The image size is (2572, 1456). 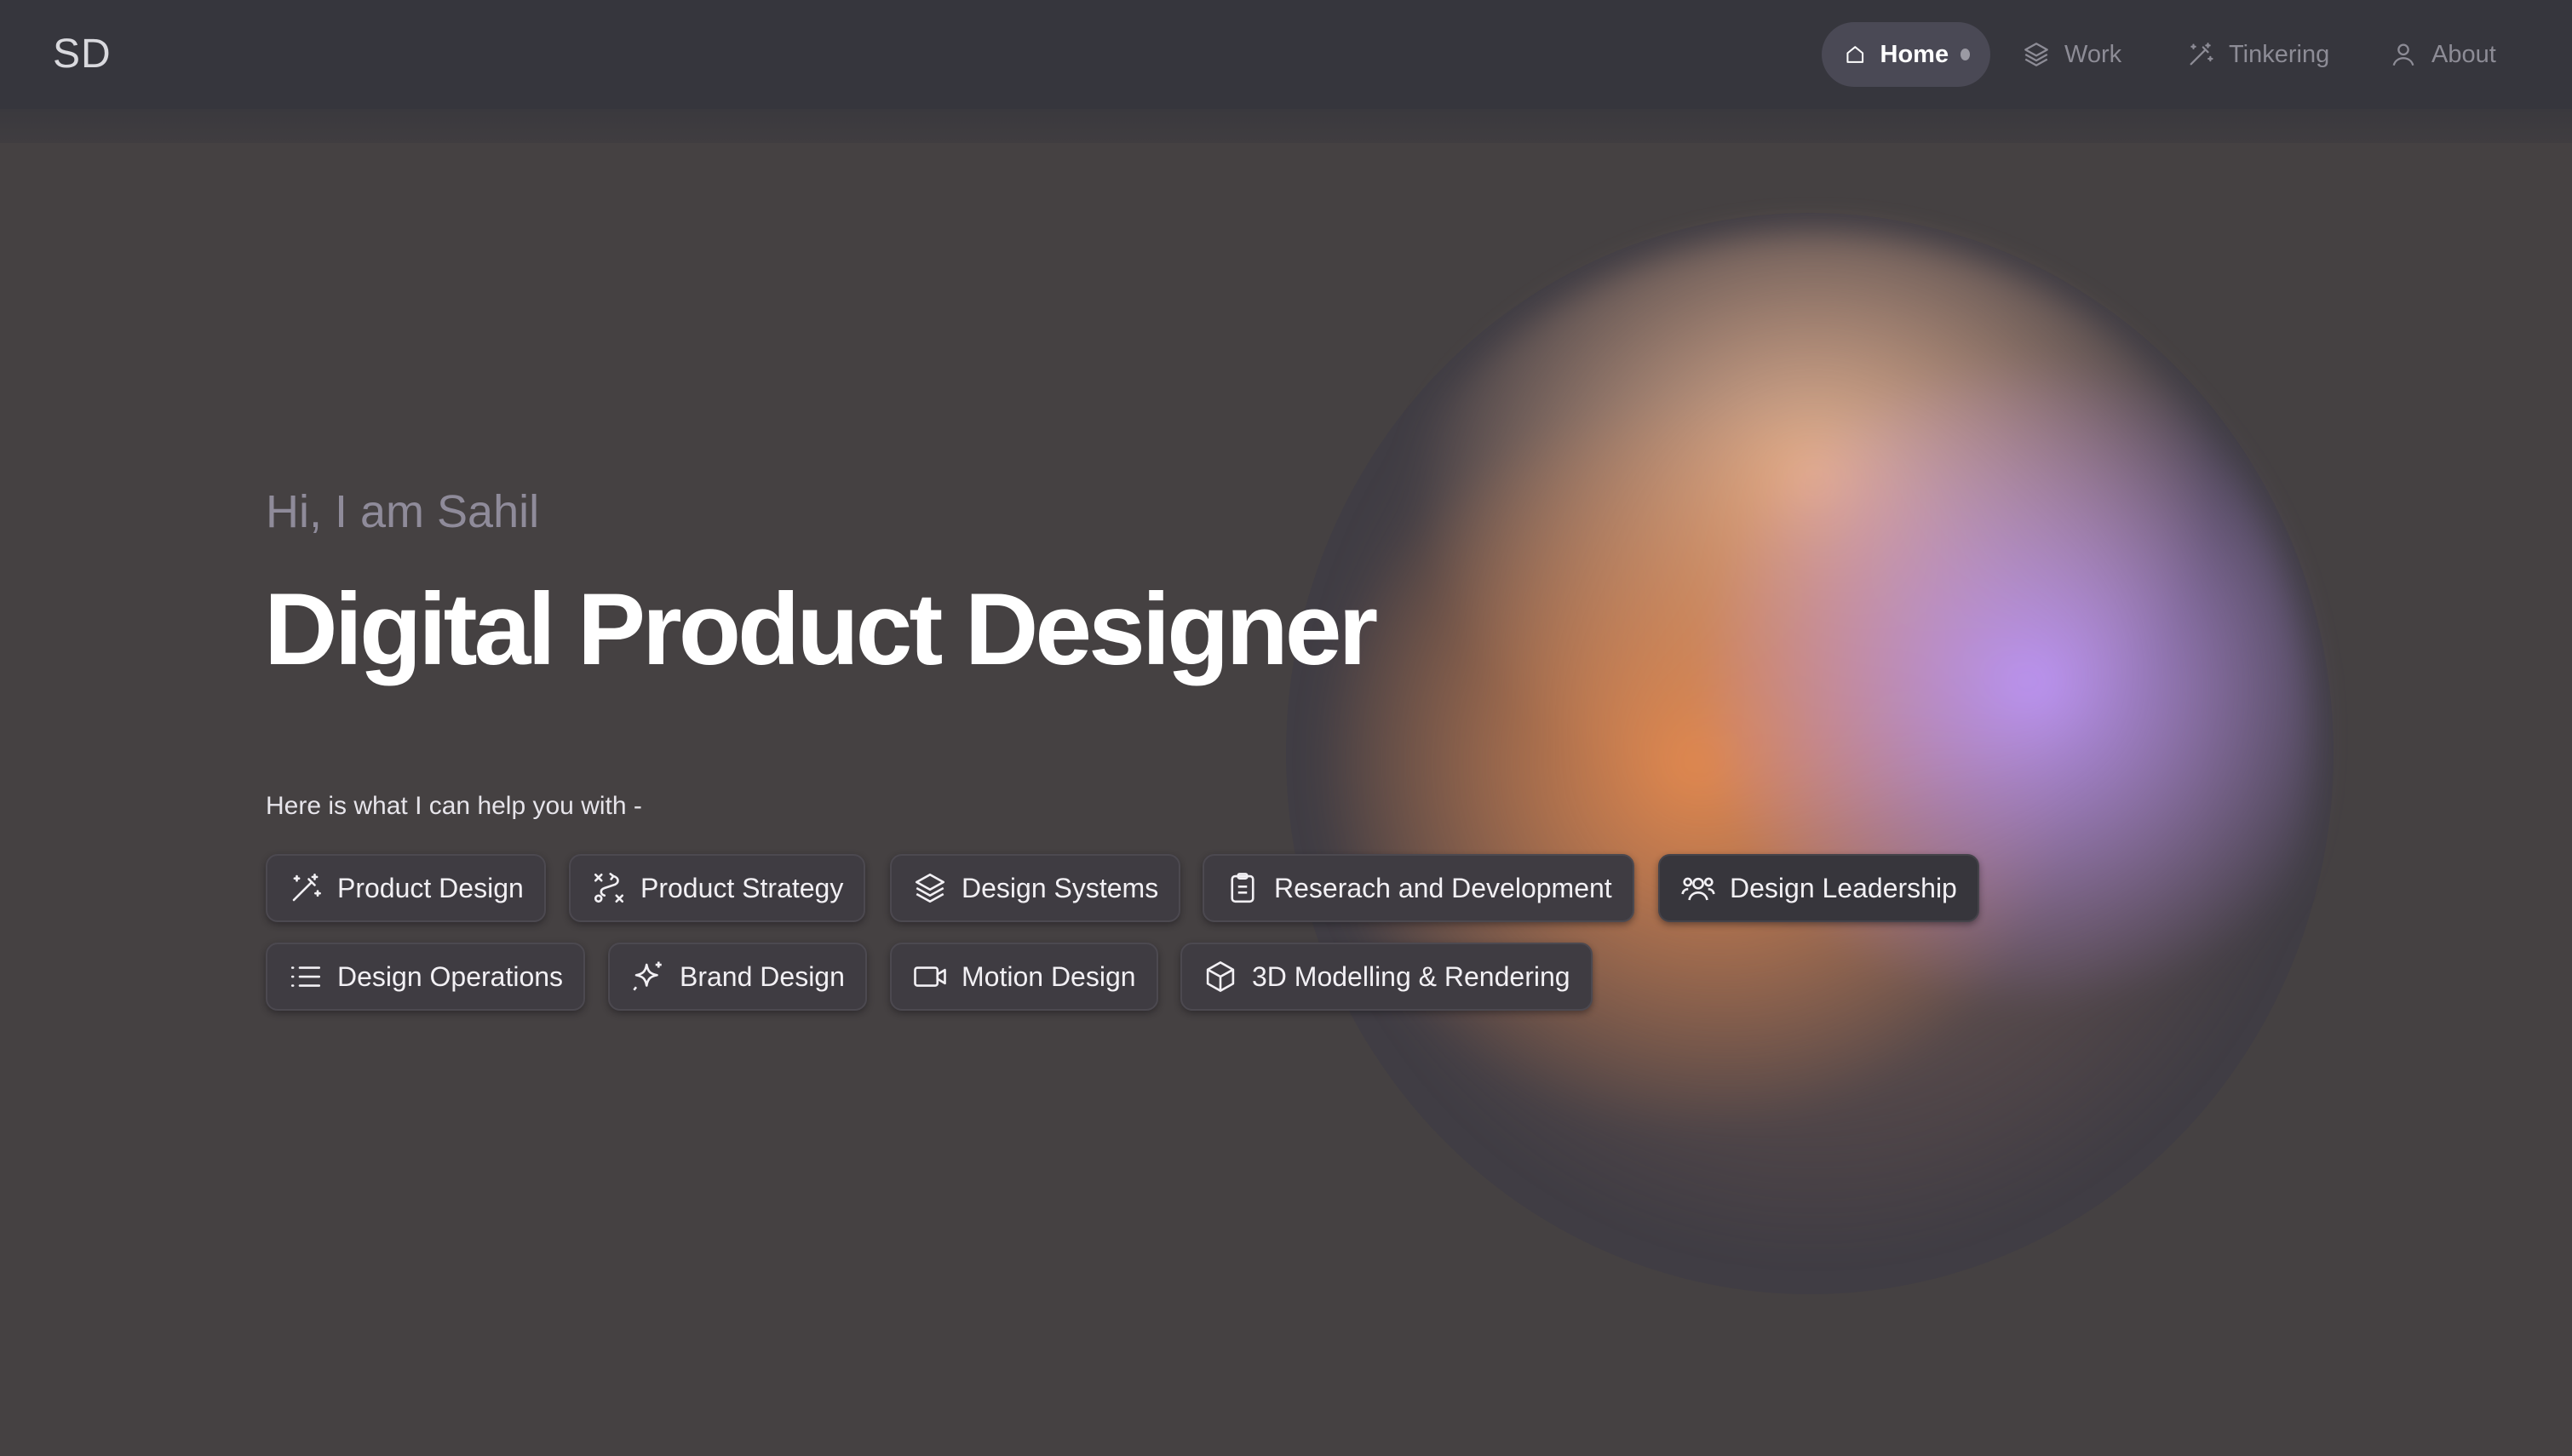 I want to click on service-chip-research-development: Reserach and Development, so click(x=1418, y=888).